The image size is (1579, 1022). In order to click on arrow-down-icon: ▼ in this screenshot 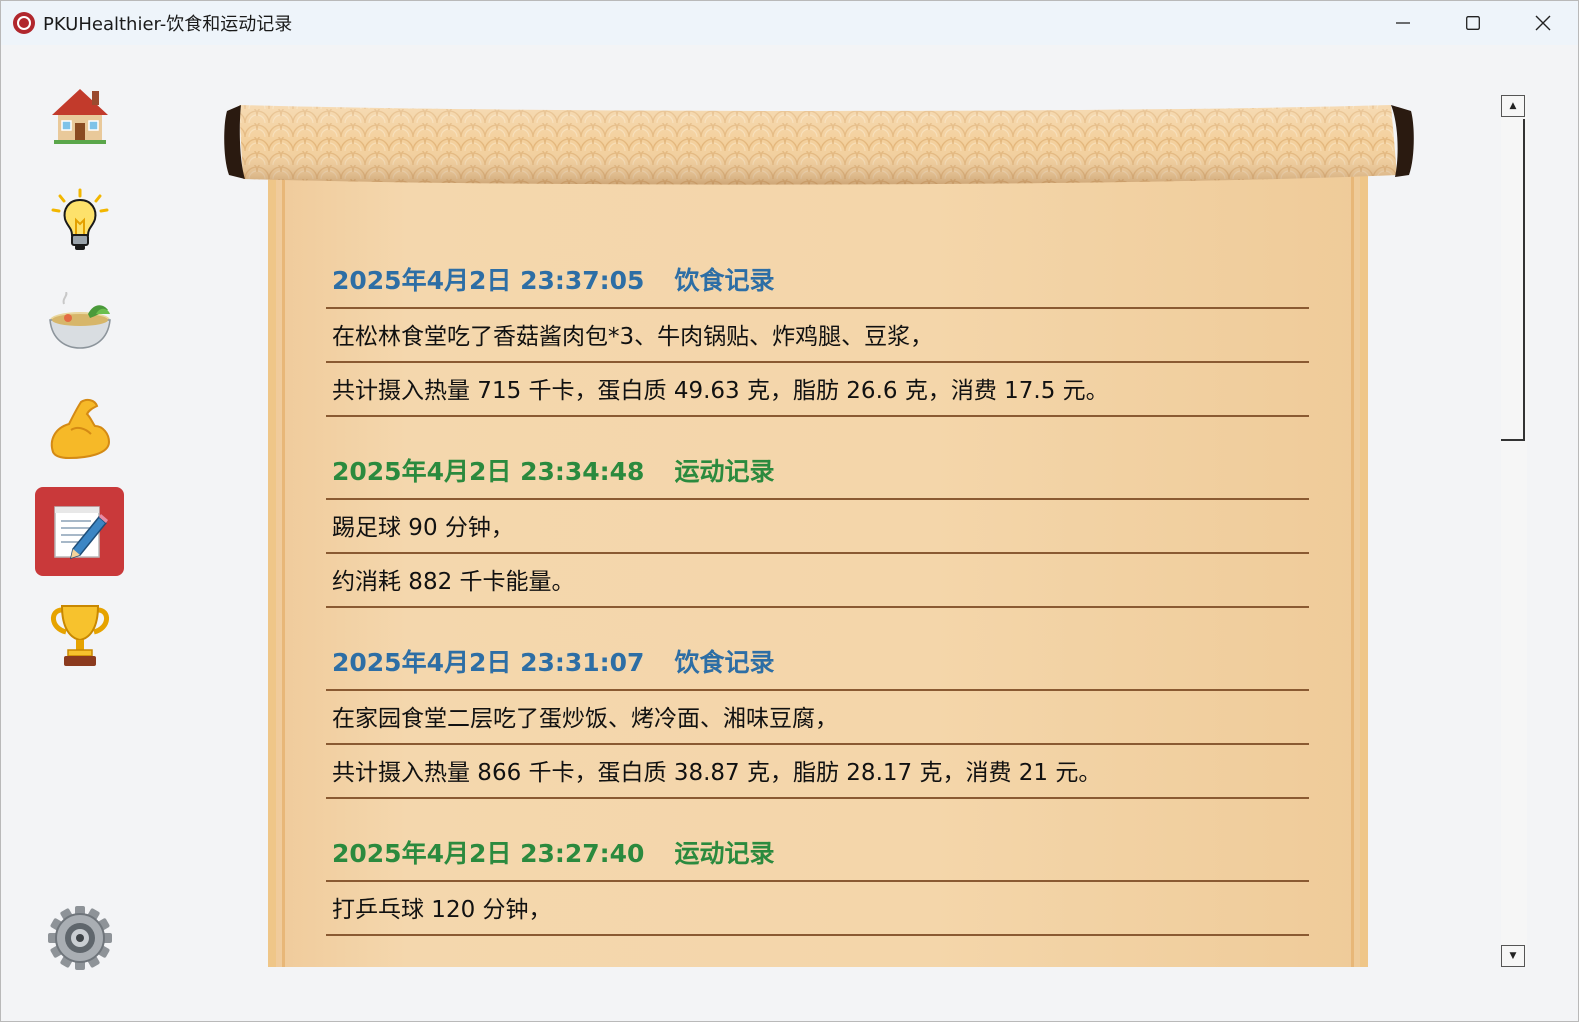, I will do `click(1513, 956)`.